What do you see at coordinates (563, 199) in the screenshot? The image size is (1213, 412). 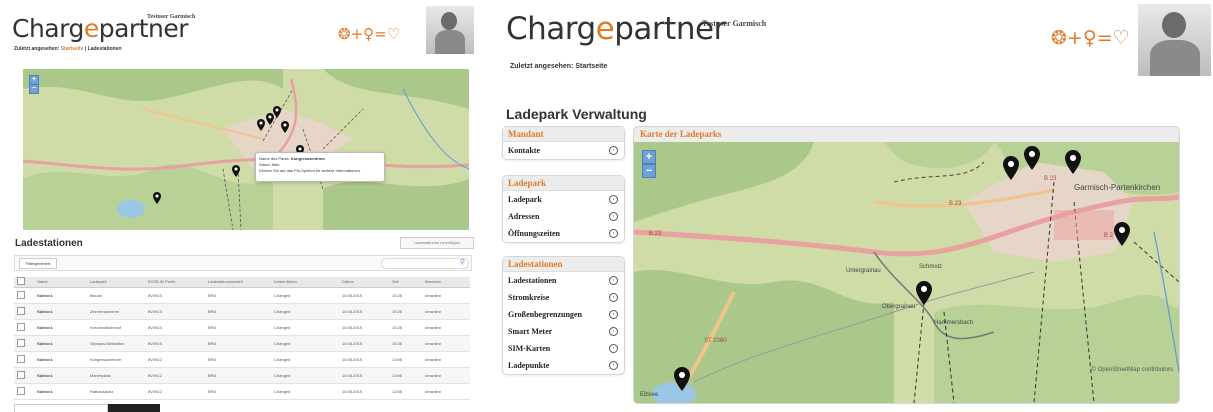 I see `nav-item: Ladepark ›` at bounding box center [563, 199].